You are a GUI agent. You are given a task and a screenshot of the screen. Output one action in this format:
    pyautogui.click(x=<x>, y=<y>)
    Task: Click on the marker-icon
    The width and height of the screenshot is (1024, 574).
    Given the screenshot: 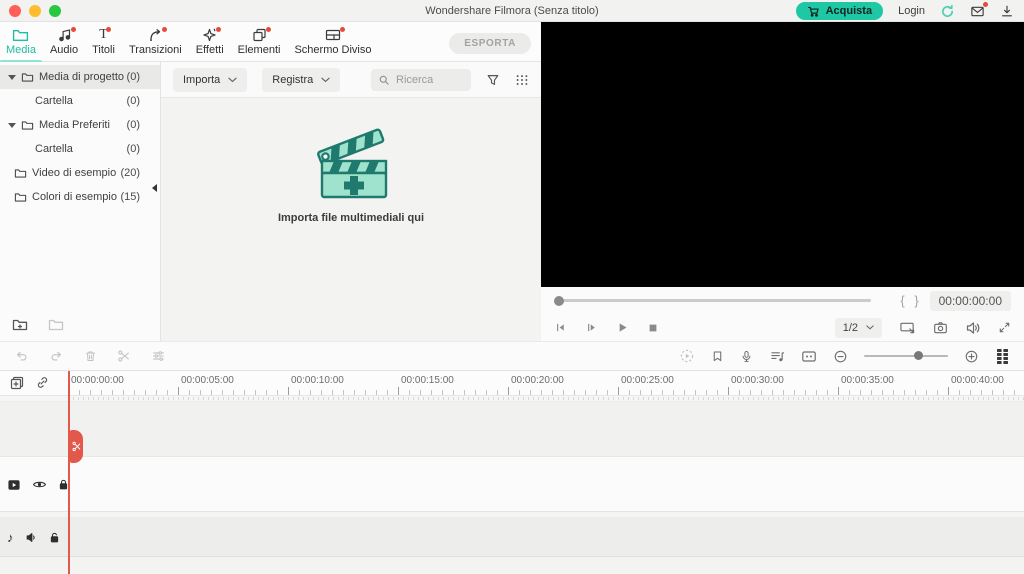 What is the action you would take?
    pyautogui.click(x=717, y=356)
    